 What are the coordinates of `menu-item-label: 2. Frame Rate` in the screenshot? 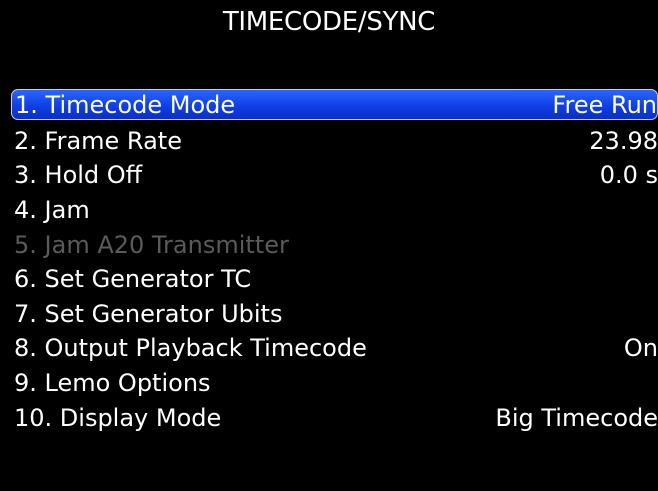 It's located at (98, 140).